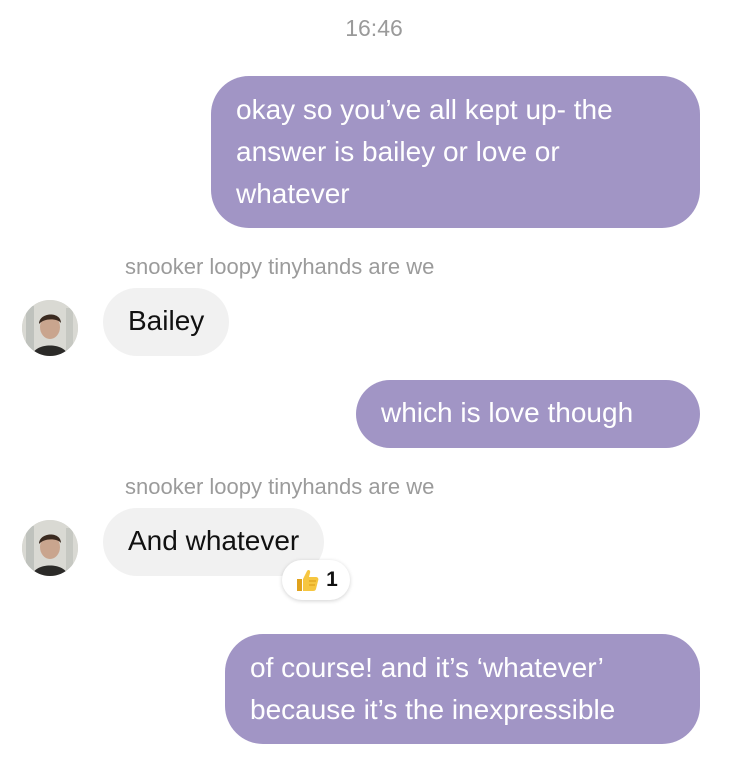  I want to click on reaction-count: 1, so click(332, 579).